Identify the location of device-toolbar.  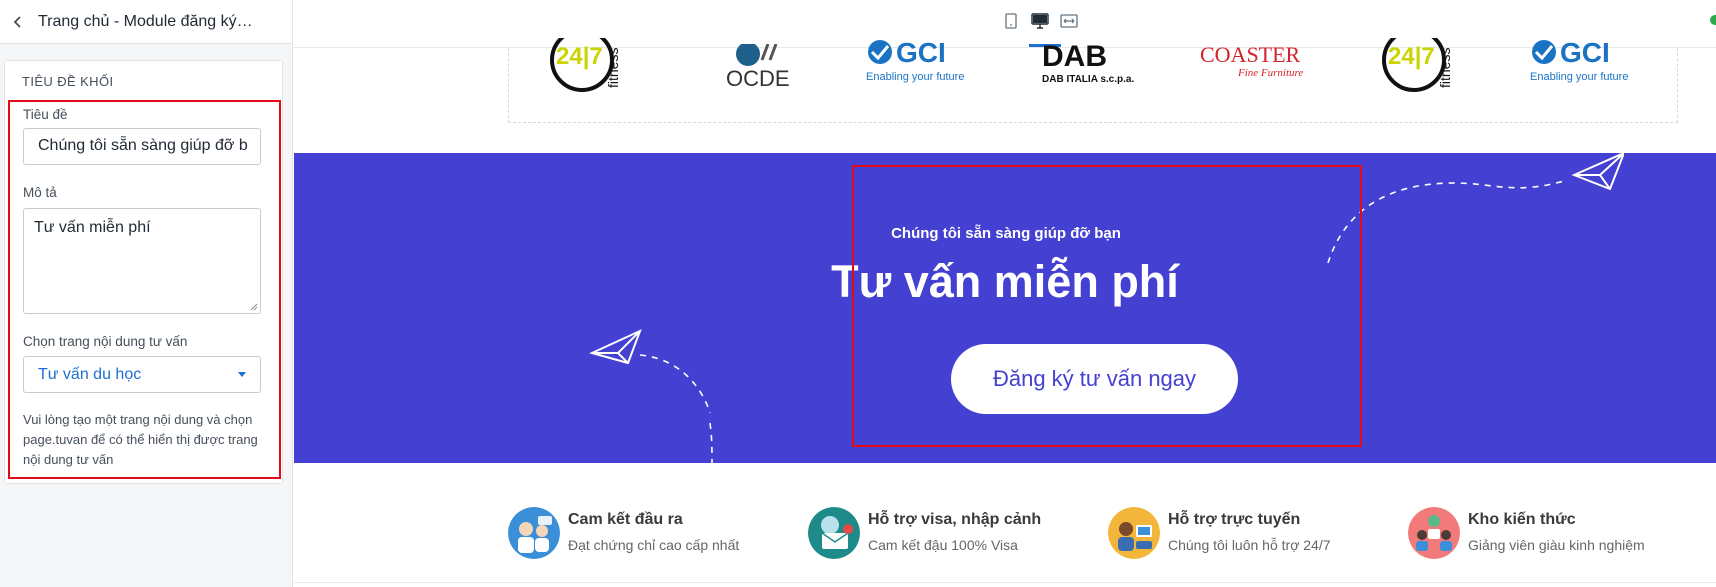
(1005, 24).